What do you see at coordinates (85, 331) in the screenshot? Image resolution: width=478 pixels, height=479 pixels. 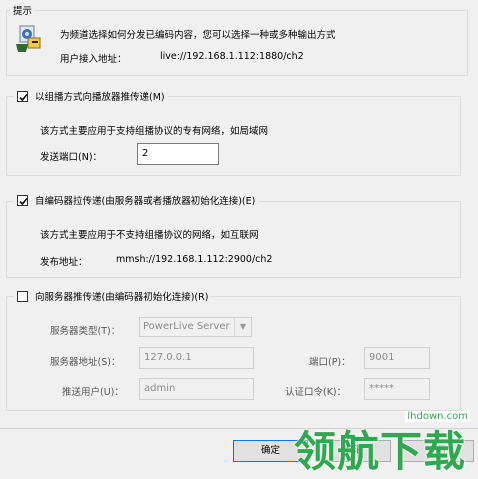 I see `server-type-label: 服务器类型(T)：` at bounding box center [85, 331].